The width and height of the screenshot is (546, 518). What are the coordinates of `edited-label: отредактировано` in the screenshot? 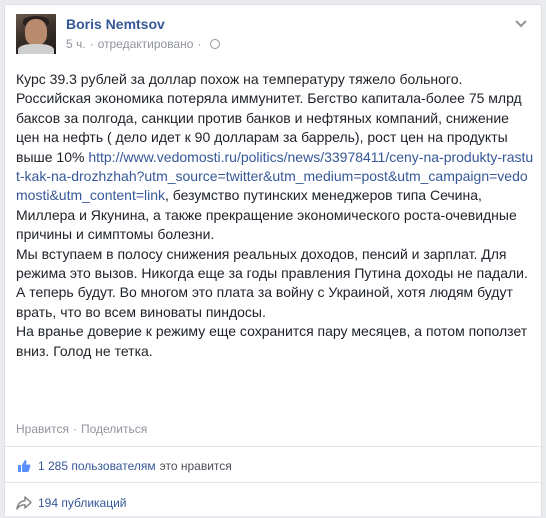 It's located at (146, 44).